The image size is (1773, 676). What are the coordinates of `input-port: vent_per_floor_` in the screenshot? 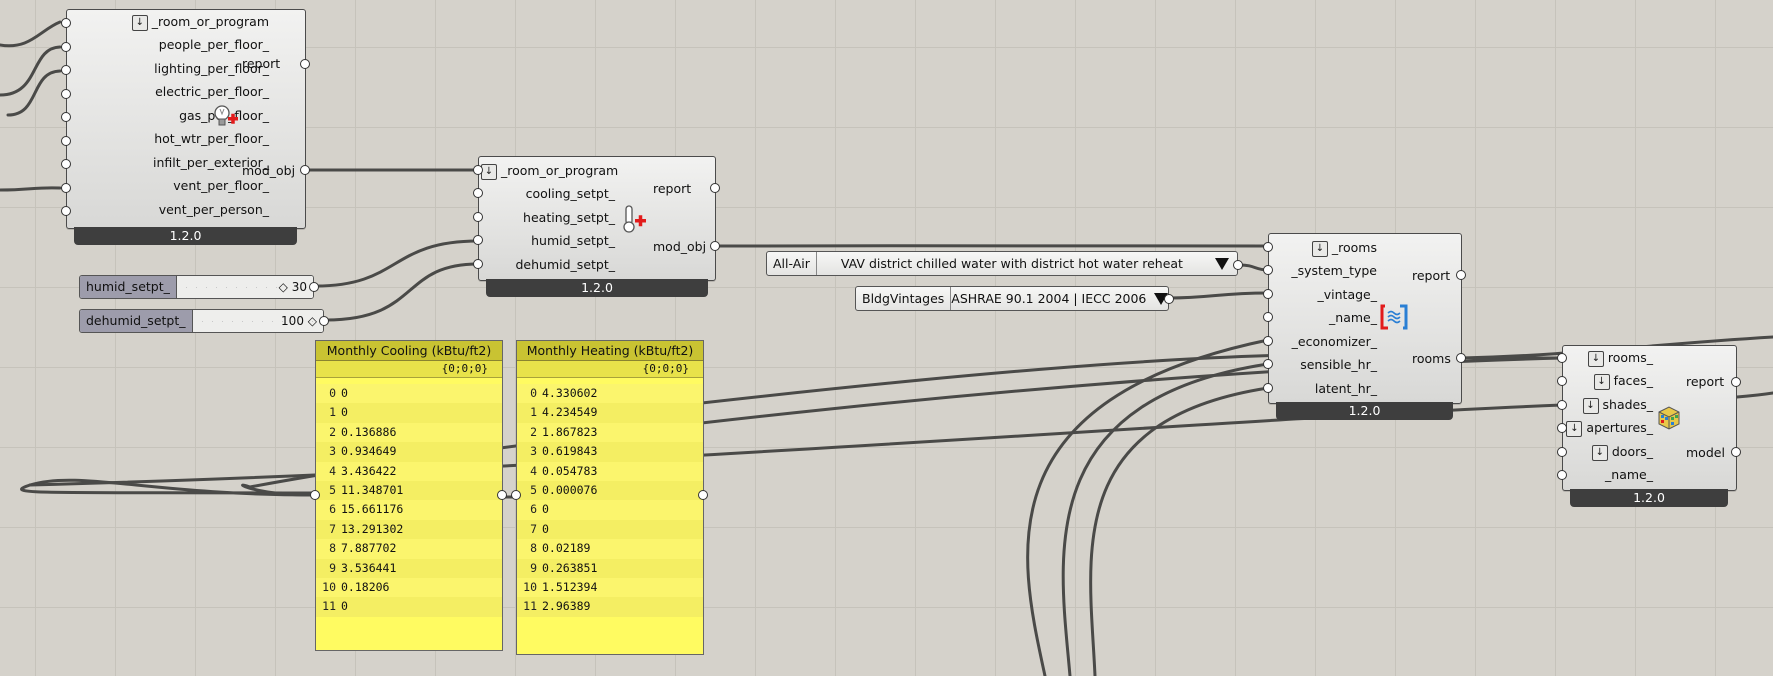 It's located at (171, 185).